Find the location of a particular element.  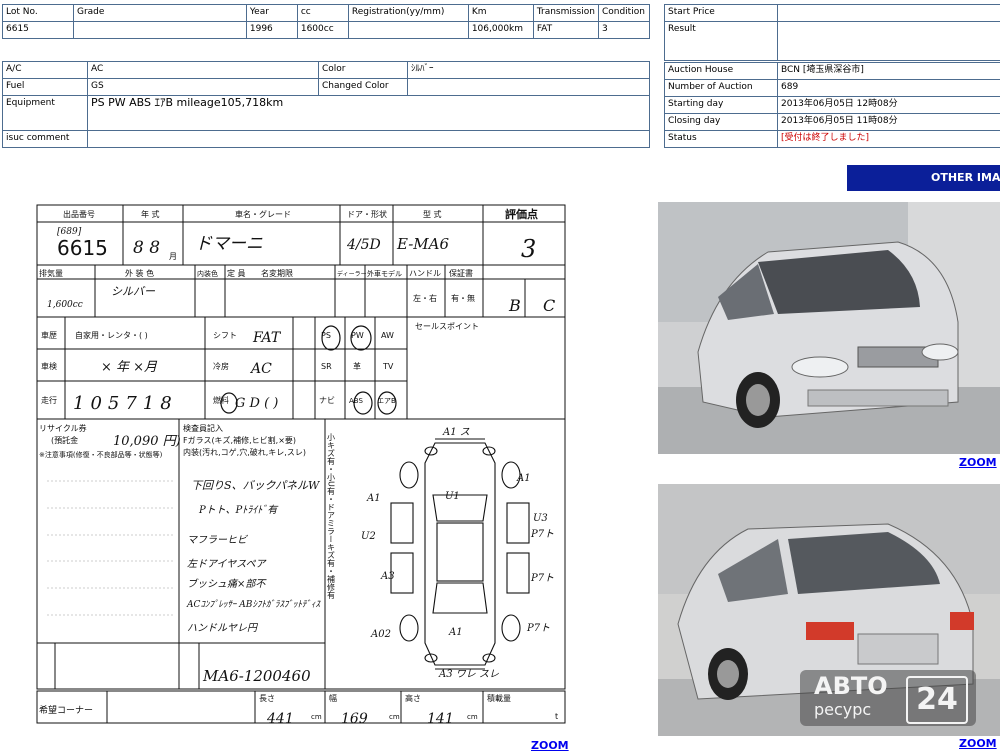

value-transmission: FAT is located at coordinates (565, 30).